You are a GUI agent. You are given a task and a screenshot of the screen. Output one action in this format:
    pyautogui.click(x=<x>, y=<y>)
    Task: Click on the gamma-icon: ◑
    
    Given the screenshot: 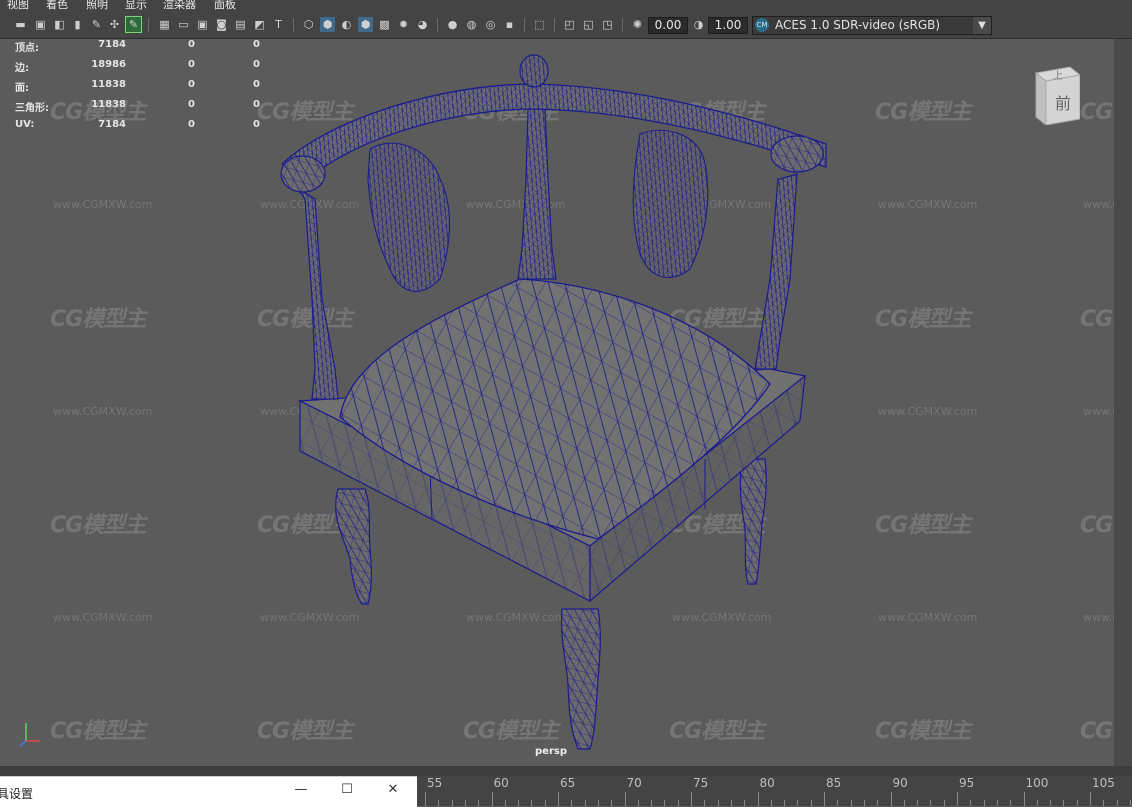 What is the action you would take?
    pyautogui.click(x=698, y=24)
    